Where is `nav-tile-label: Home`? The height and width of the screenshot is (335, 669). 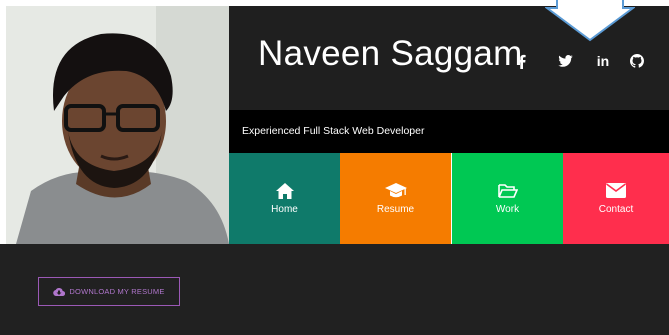 nav-tile-label: Home is located at coordinates (284, 209).